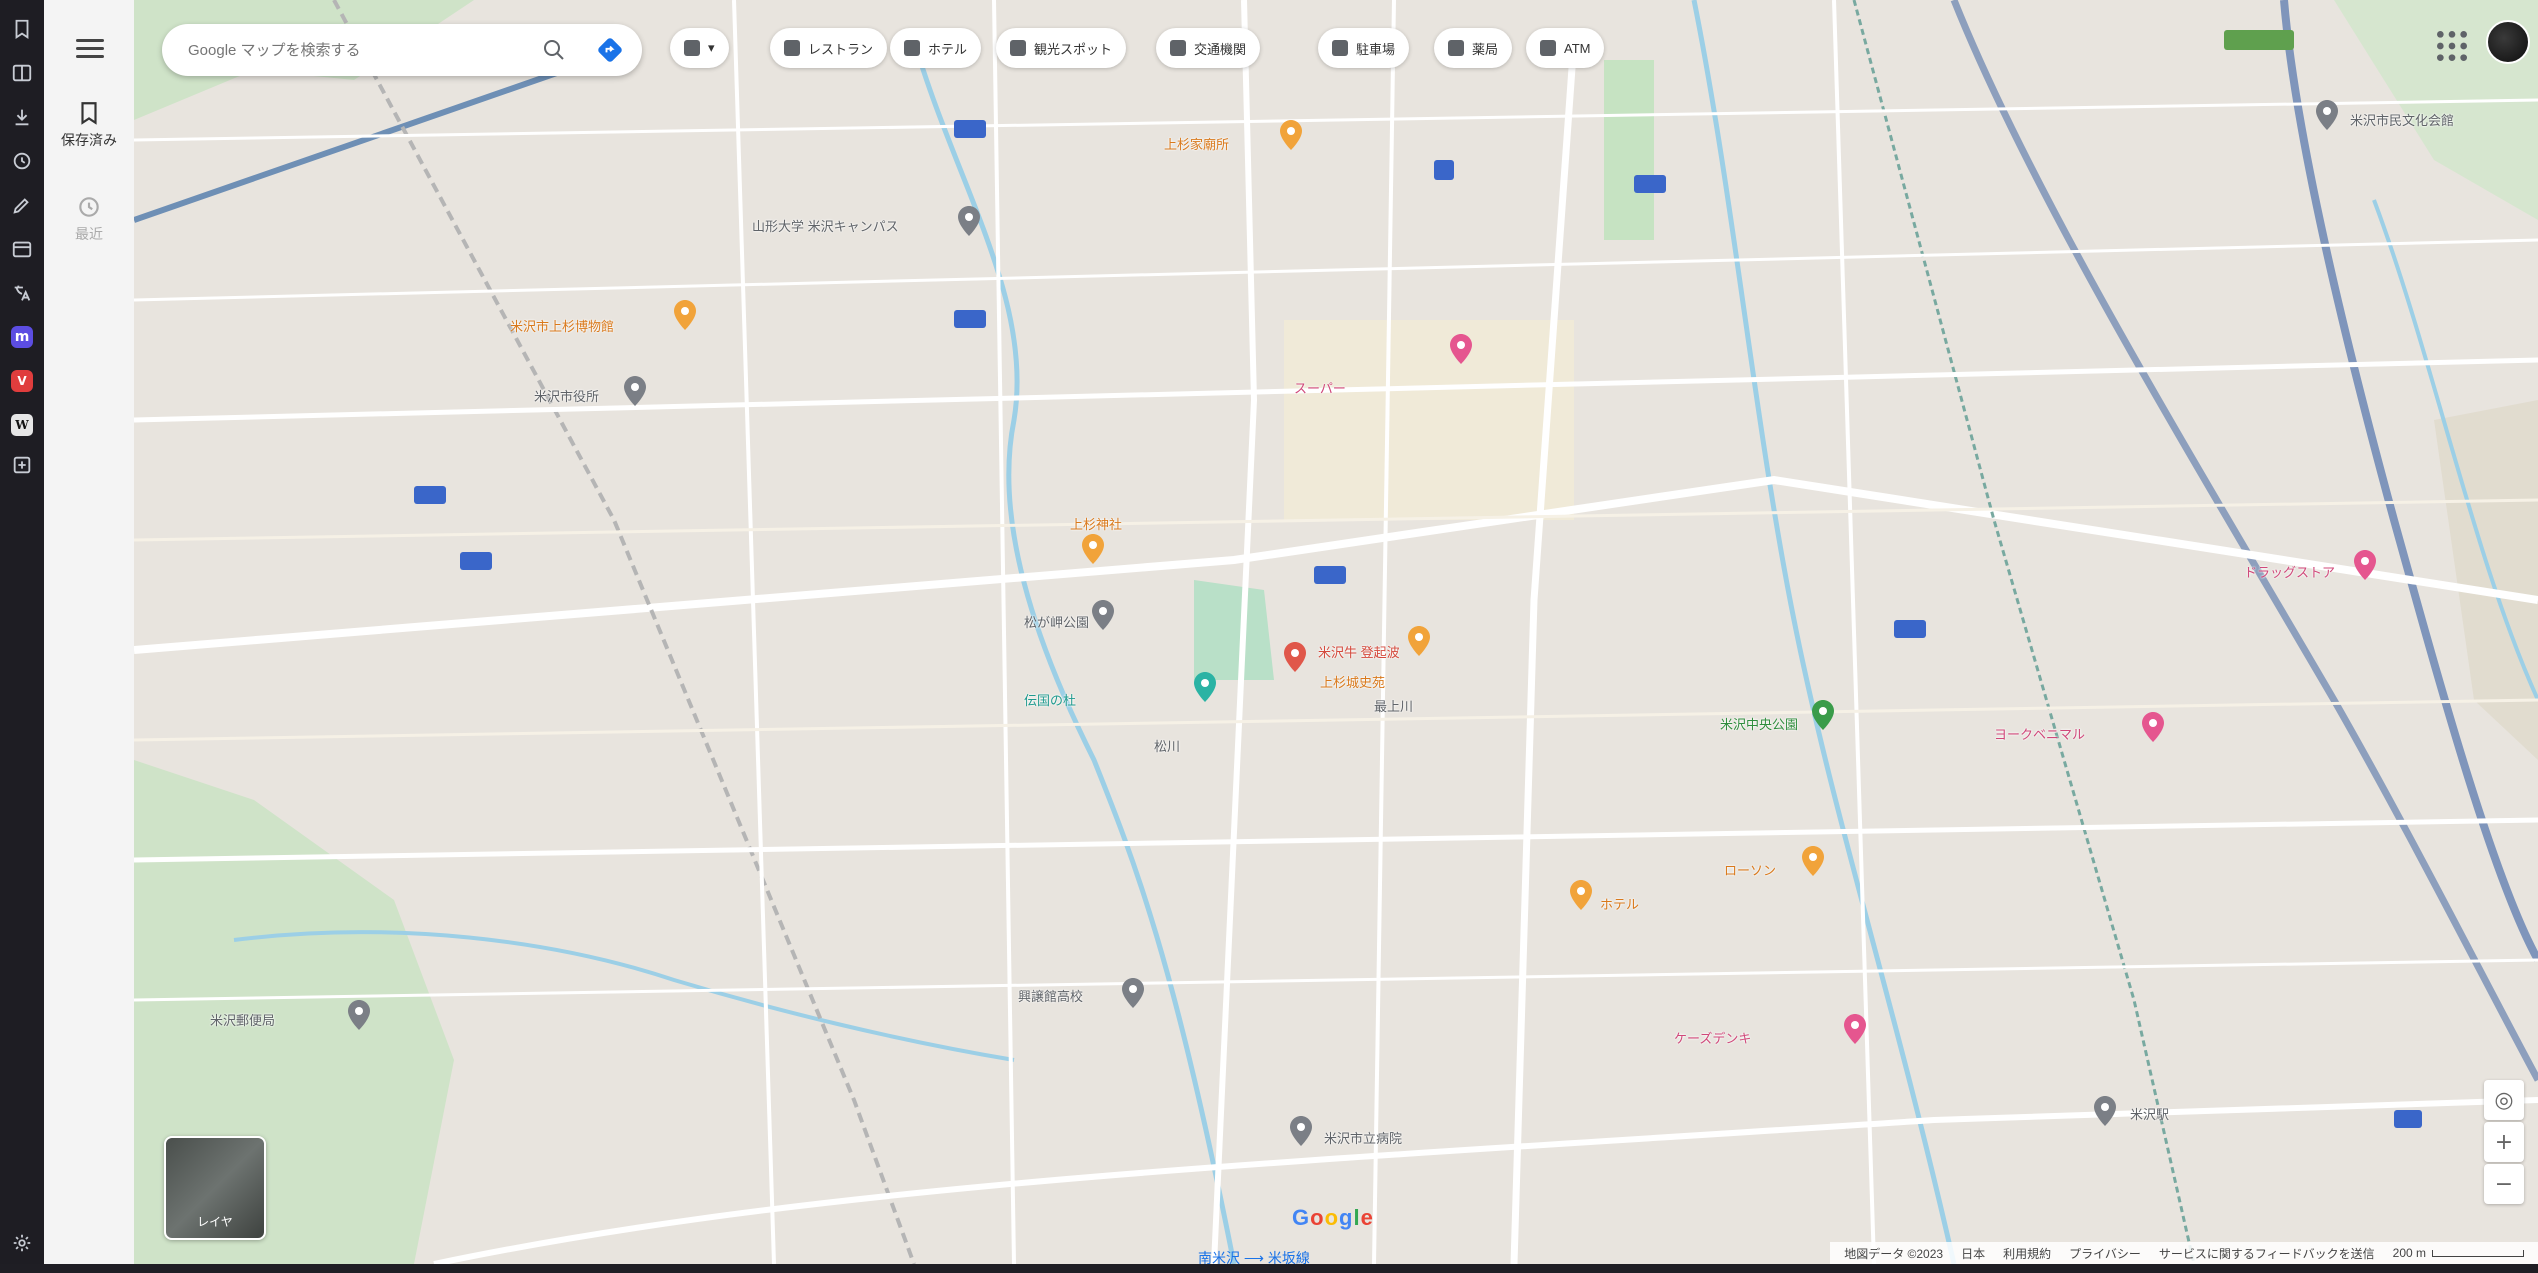 This screenshot has height=1273, width=2538. What do you see at coordinates (22, 381) in the screenshot?
I see `vivaldi-icon: V` at bounding box center [22, 381].